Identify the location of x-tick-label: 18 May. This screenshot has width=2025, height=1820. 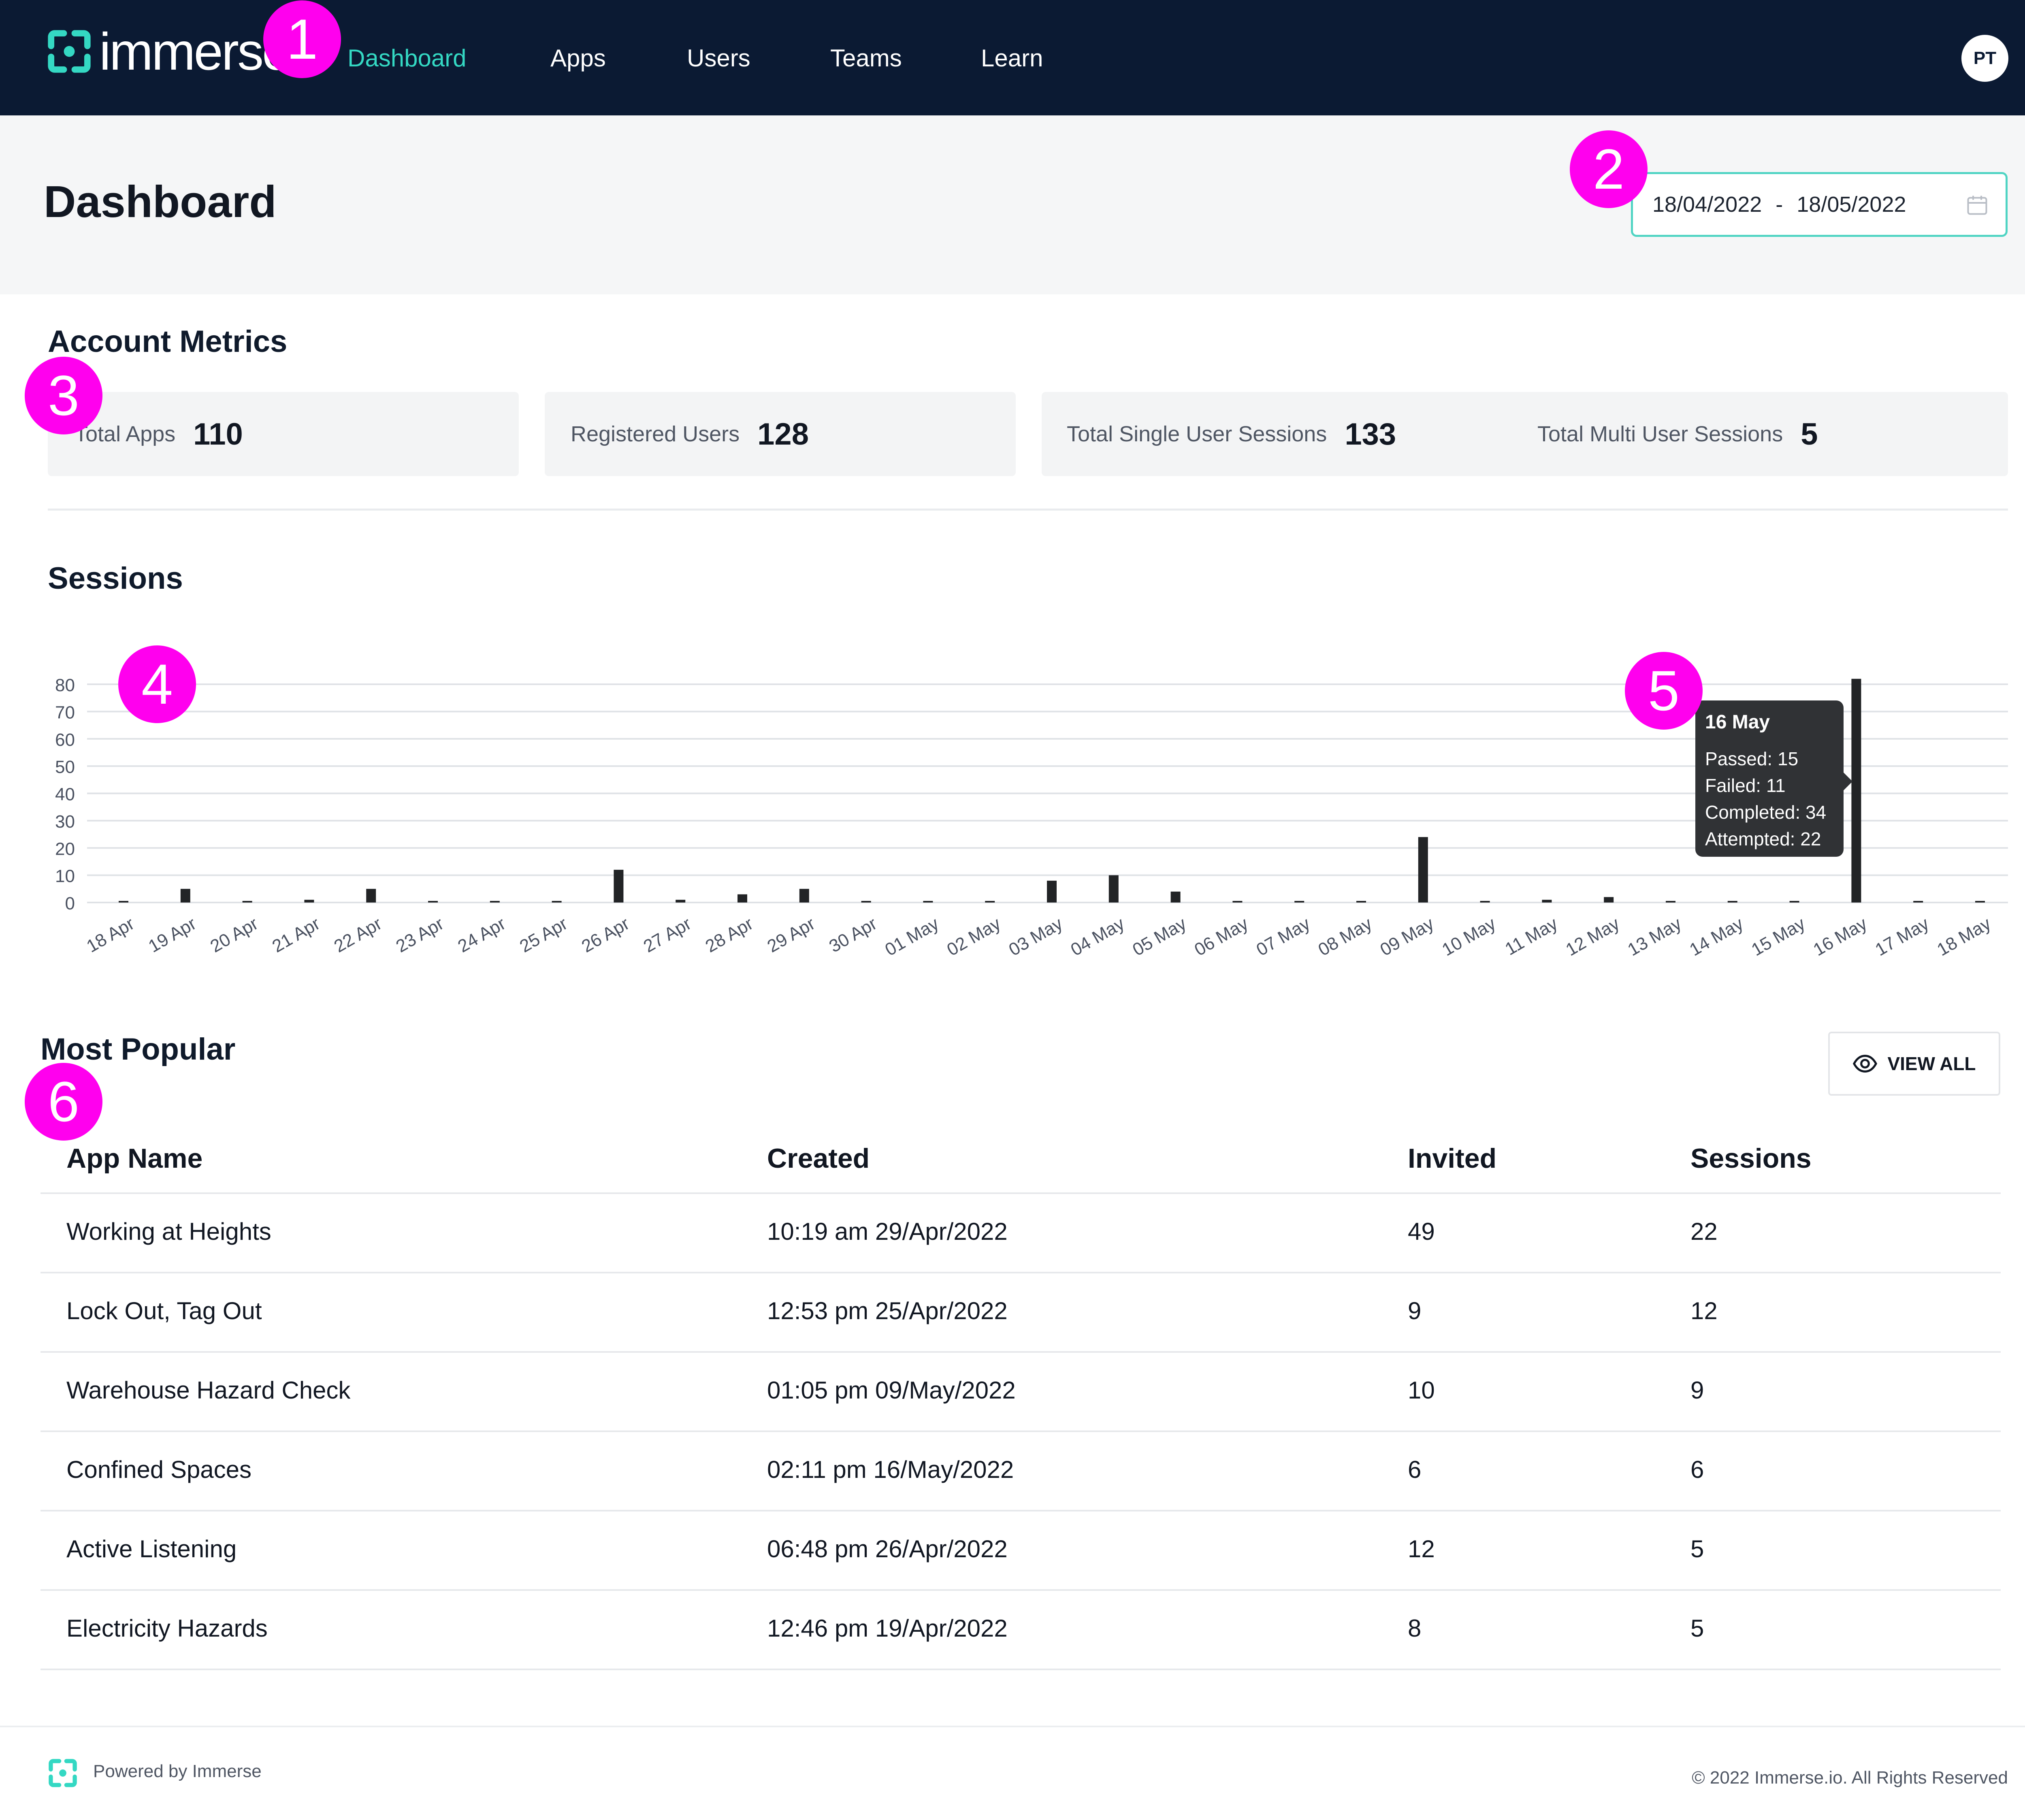
(1964, 937).